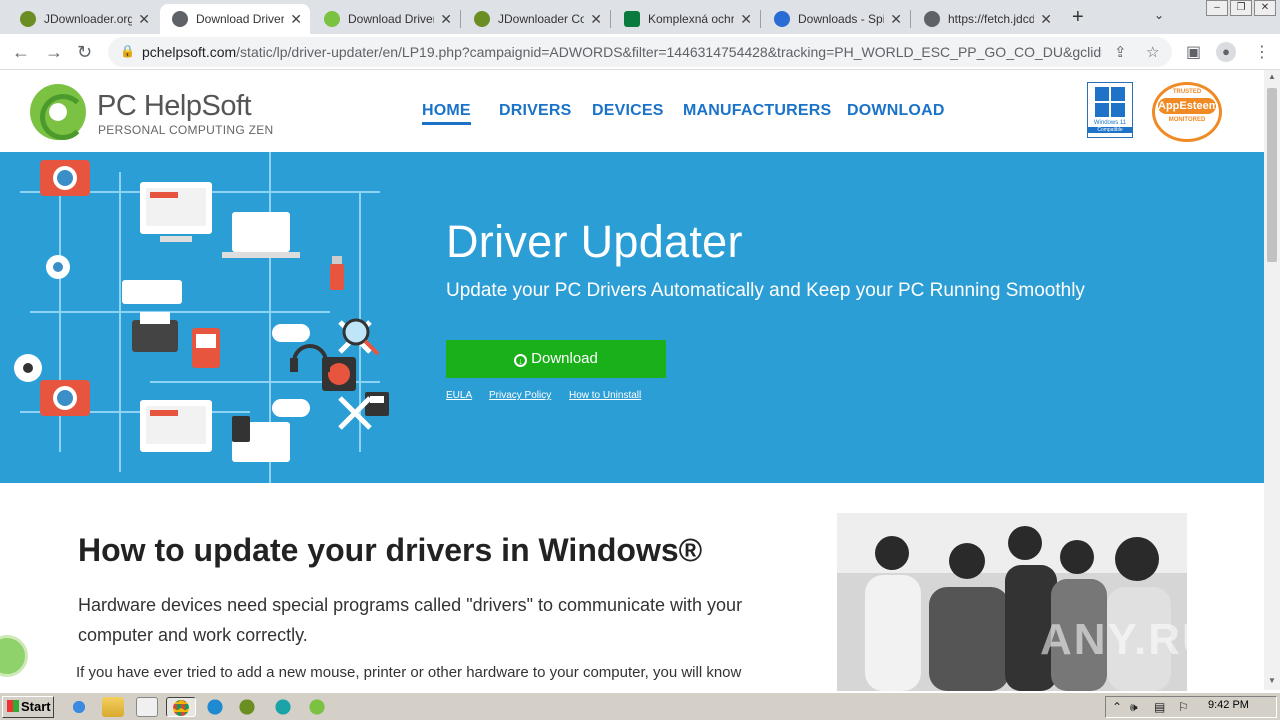 The image size is (1280, 720). I want to click on chrome-taskbar-icon, so click(181, 707).